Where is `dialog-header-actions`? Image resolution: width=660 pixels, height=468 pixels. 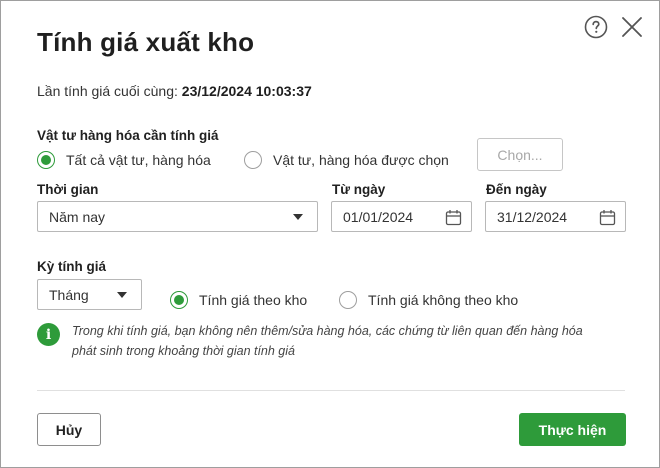 dialog-header-actions is located at coordinates (614, 27).